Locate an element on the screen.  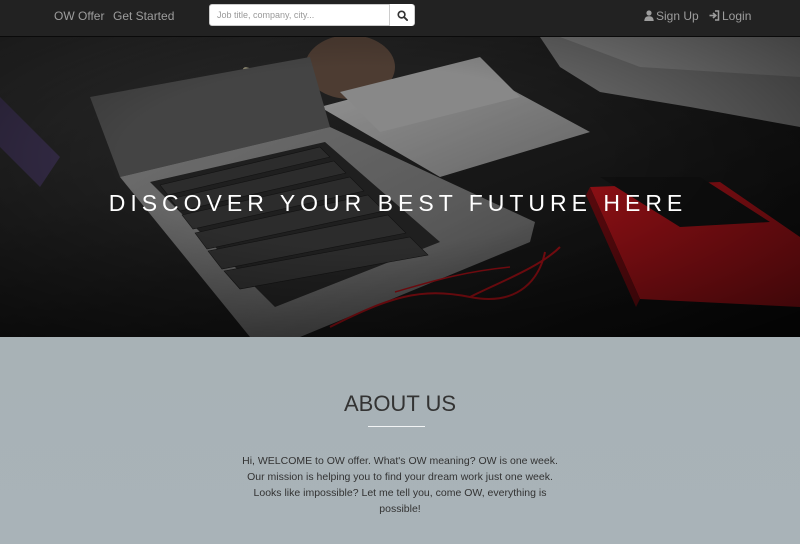
nav-signup-link: Sign Up is located at coordinates (671, 16).